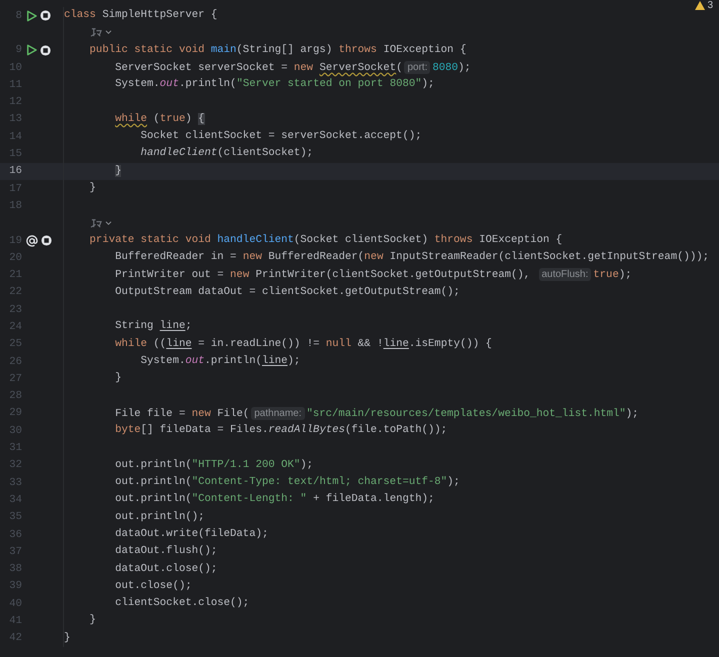  What do you see at coordinates (281, 430) in the screenshot?
I see `code-line: byte[] fileData = Files.readAllBytes(file.toPath());` at bounding box center [281, 430].